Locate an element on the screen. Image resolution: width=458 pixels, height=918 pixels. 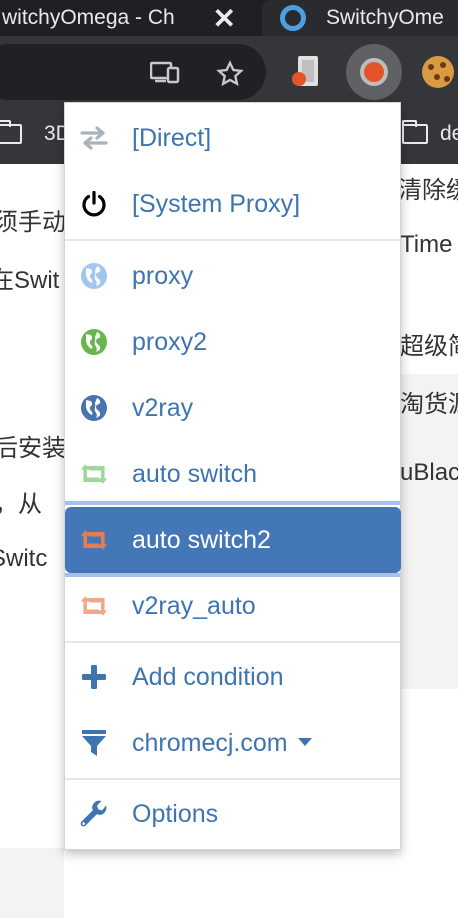
cookie-extension-icon is located at coordinates (438, 72).